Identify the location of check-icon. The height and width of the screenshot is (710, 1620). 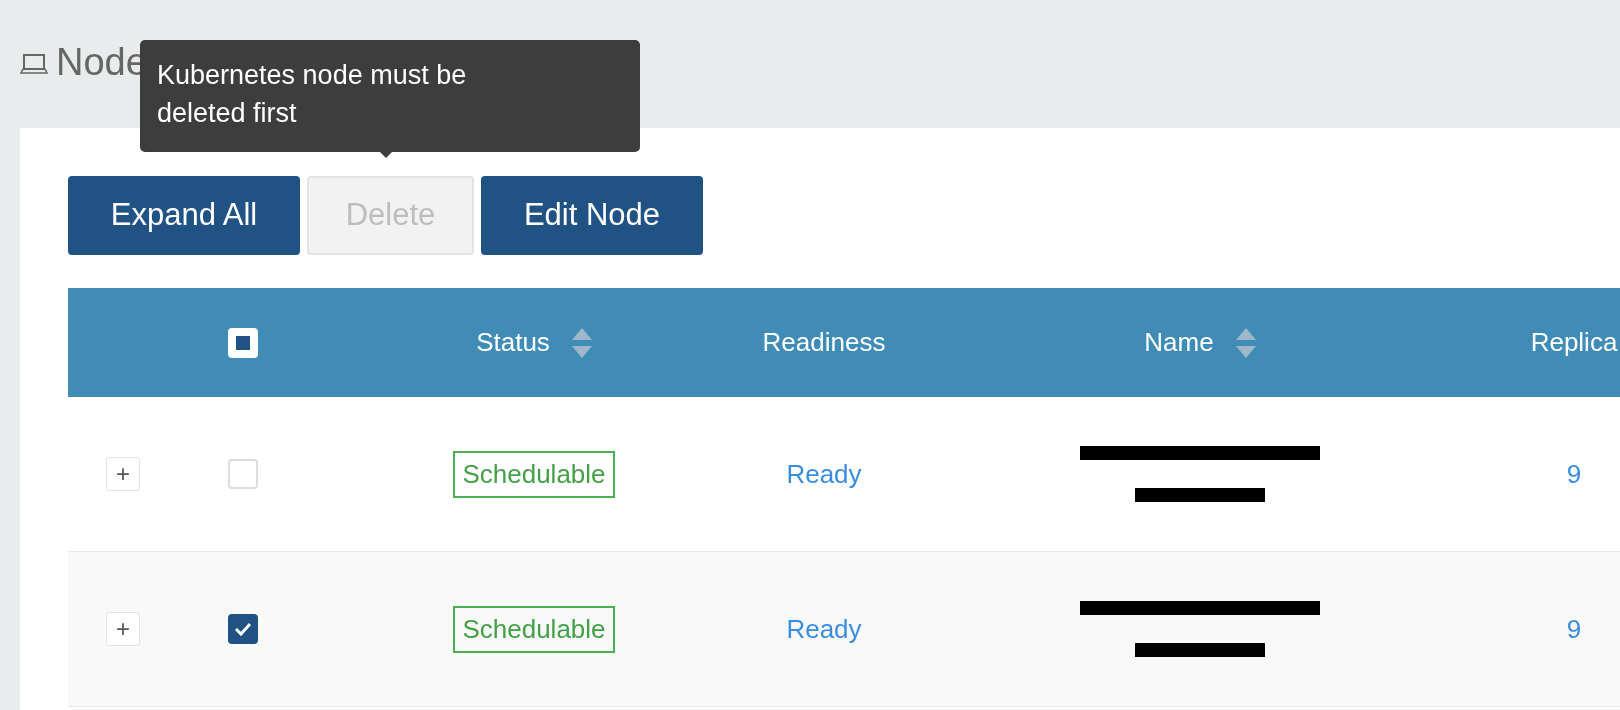
(243, 629).